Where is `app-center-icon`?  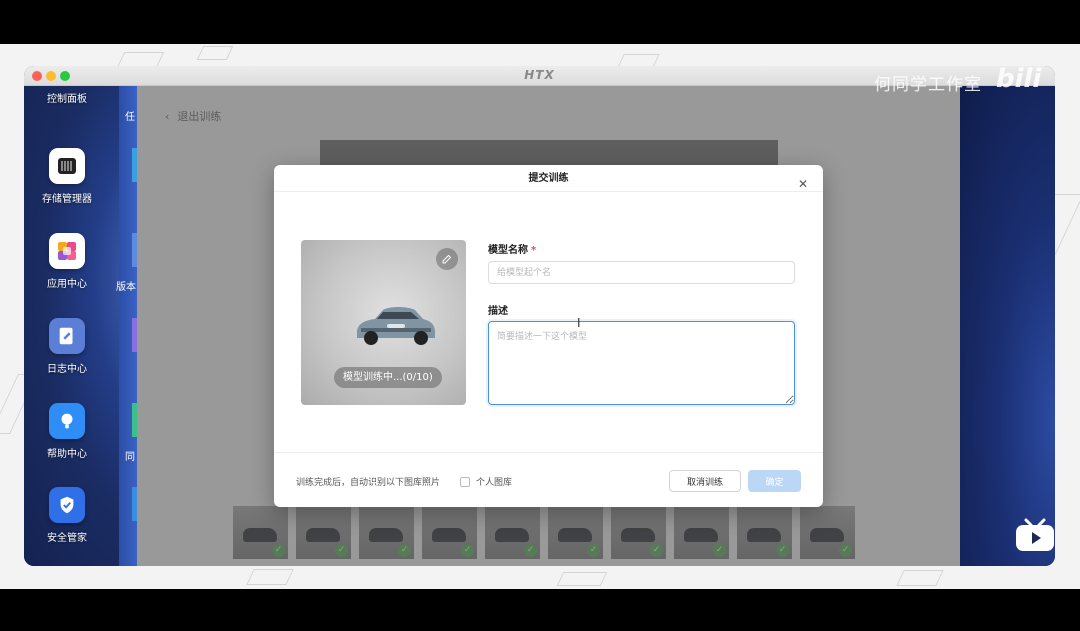 app-center-icon is located at coordinates (67, 251).